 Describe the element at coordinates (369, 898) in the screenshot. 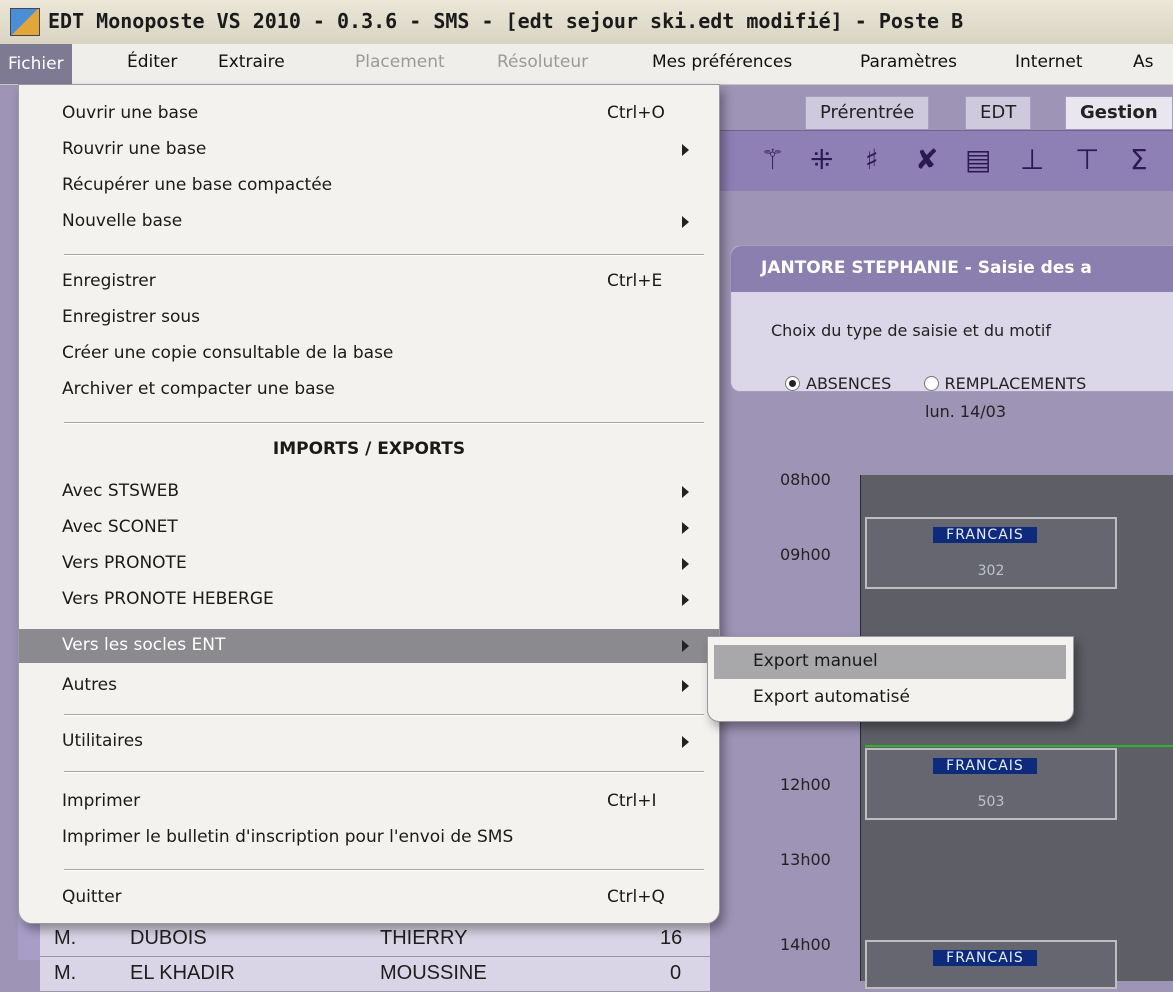

I see `menu-item-quitter: Quitter Ctrl+Q` at that location.